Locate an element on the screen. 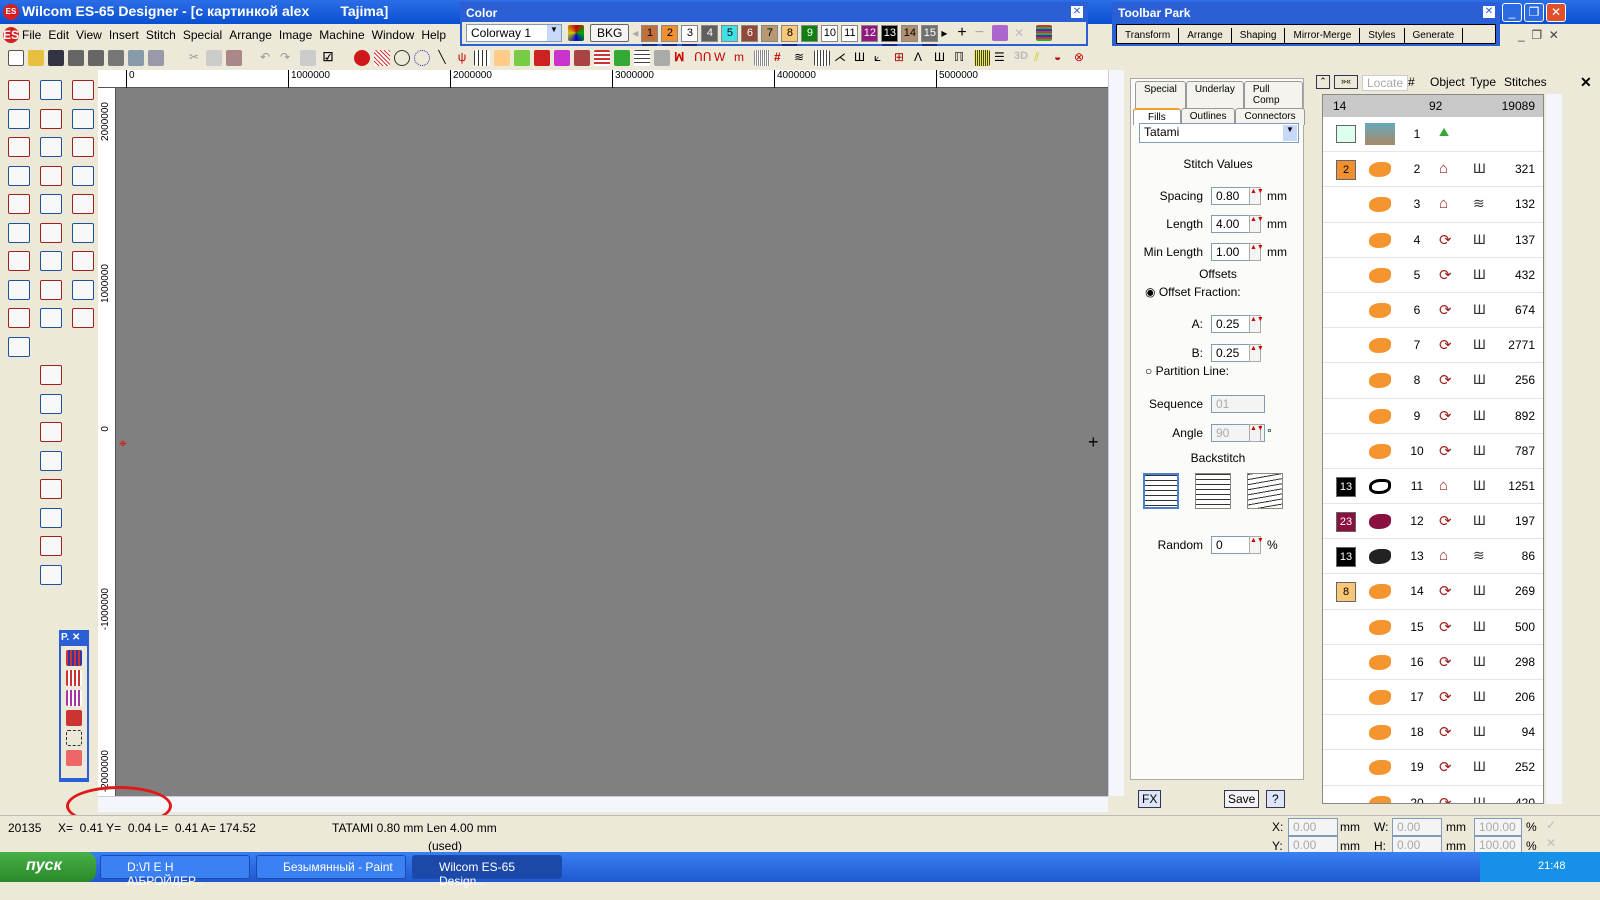 The width and height of the screenshot is (1600, 900). undo-icon: ↶ is located at coordinates (268, 58).